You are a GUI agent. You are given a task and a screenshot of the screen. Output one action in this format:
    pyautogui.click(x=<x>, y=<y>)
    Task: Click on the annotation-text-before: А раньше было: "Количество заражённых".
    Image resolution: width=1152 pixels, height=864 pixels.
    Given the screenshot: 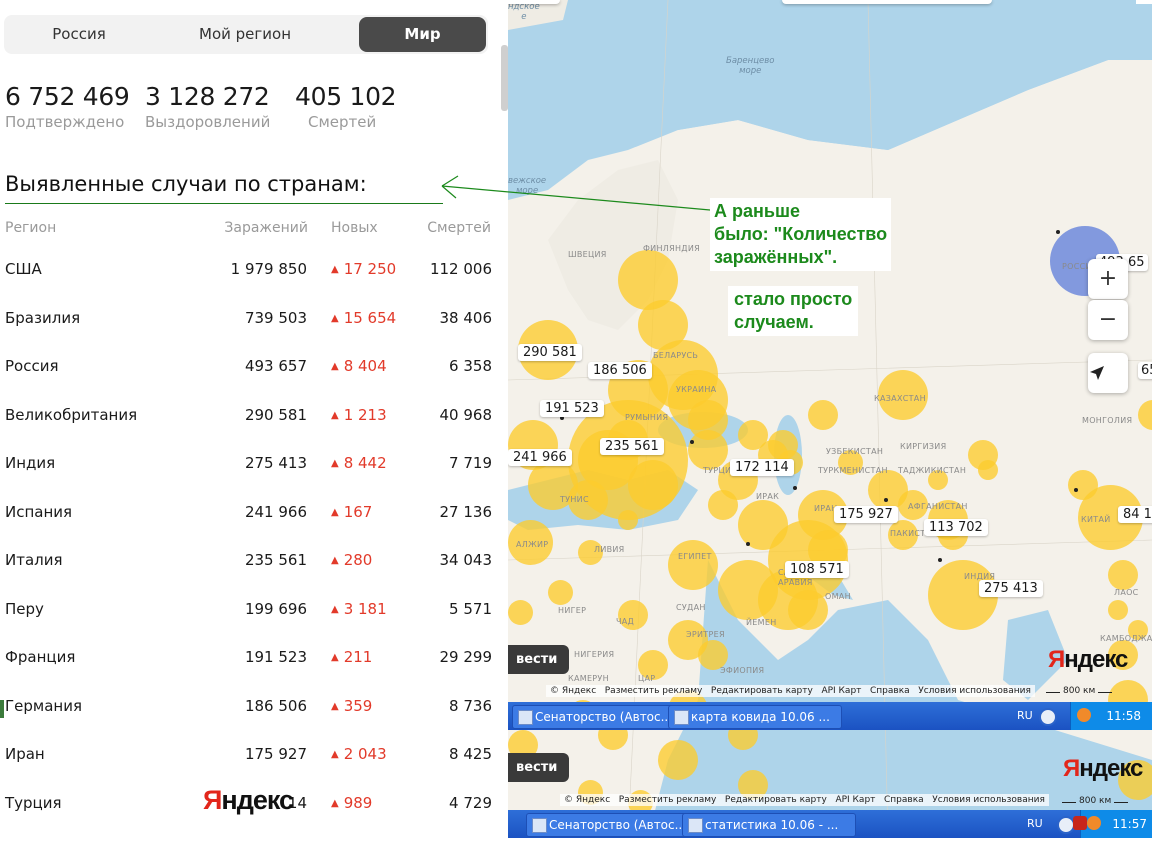 What is the action you would take?
    pyautogui.click(x=801, y=234)
    